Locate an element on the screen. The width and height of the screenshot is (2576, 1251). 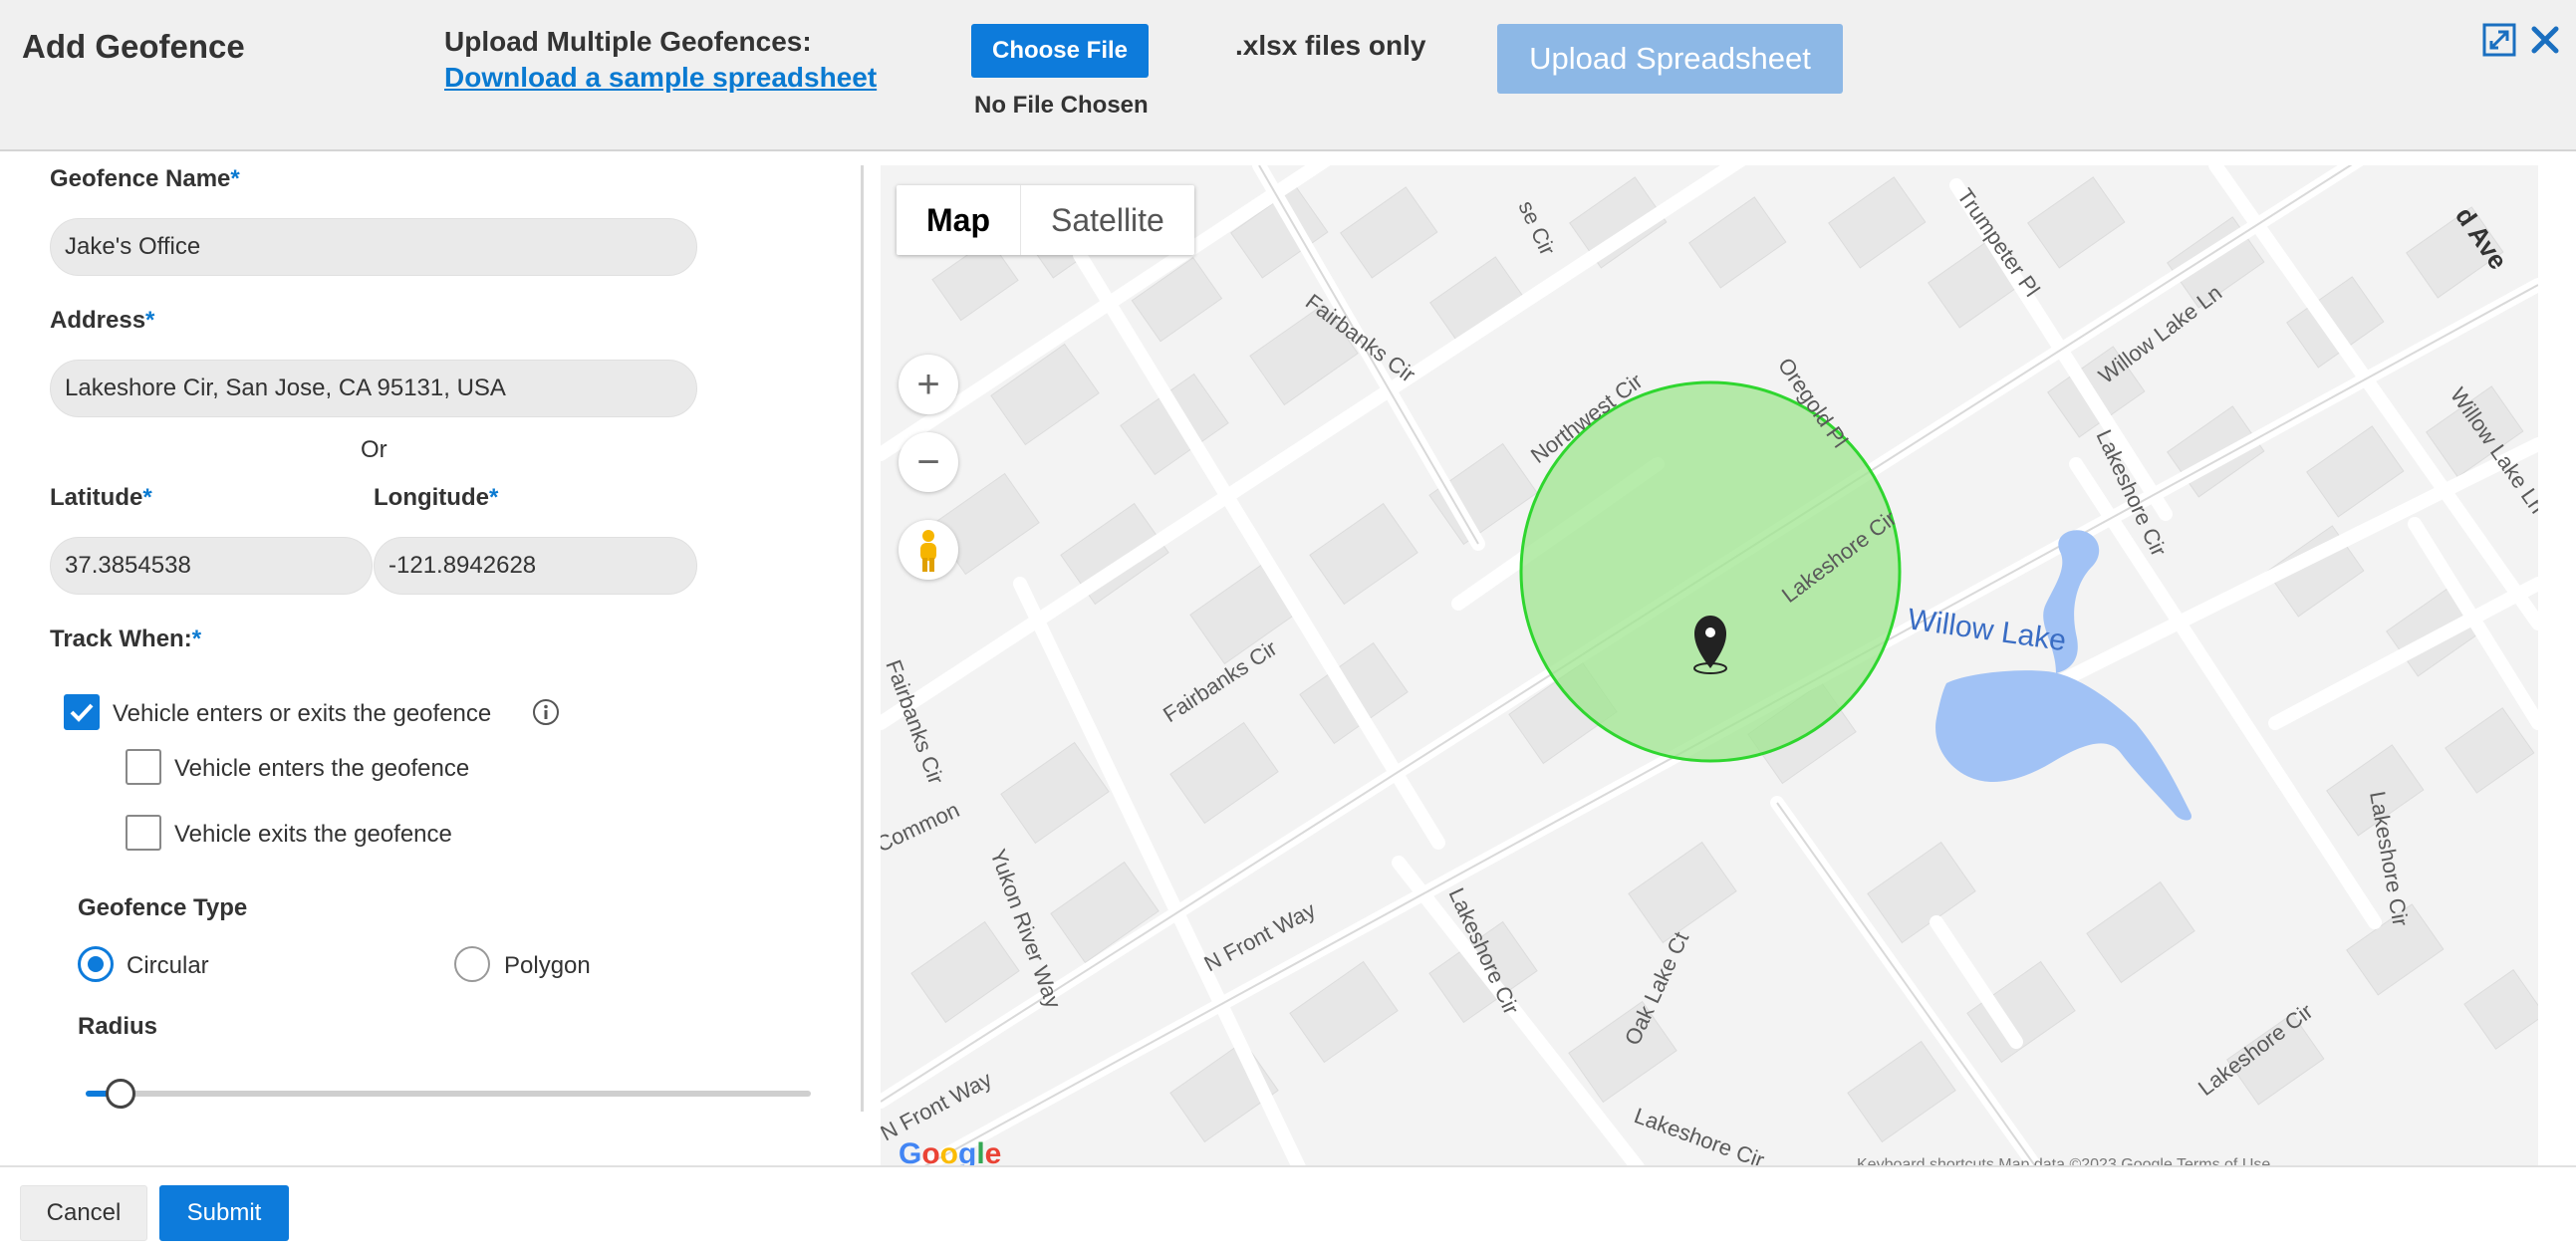
exits-checkbox is located at coordinates (143, 833).